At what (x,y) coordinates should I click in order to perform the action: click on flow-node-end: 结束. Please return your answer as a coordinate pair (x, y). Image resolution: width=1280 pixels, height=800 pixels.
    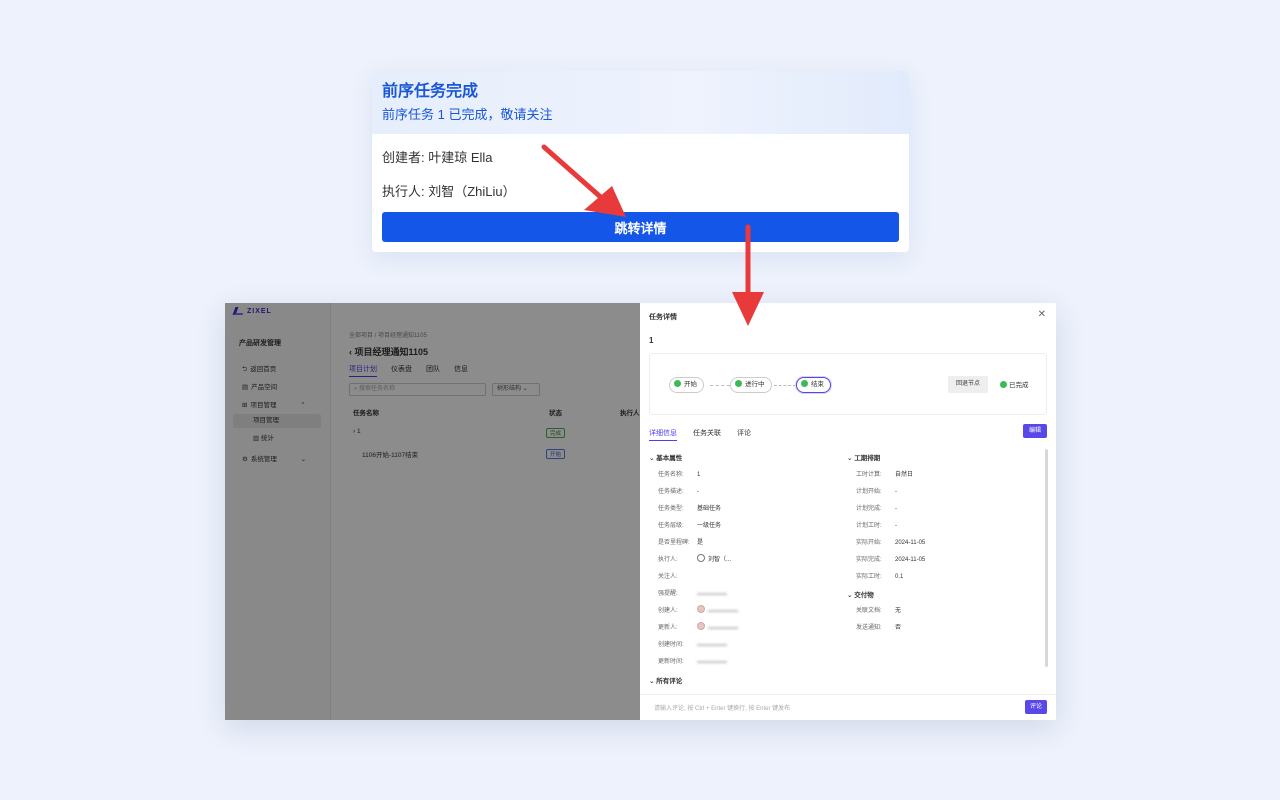
    Looking at the image, I should click on (813, 385).